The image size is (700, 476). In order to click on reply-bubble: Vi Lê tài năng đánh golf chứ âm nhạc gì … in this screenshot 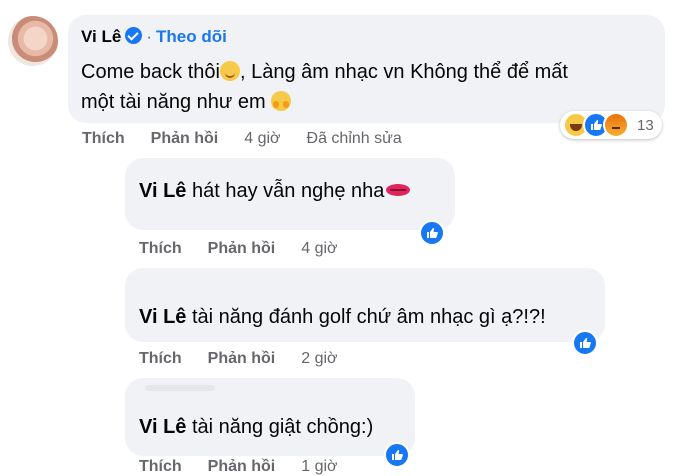, I will do `click(365, 305)`.